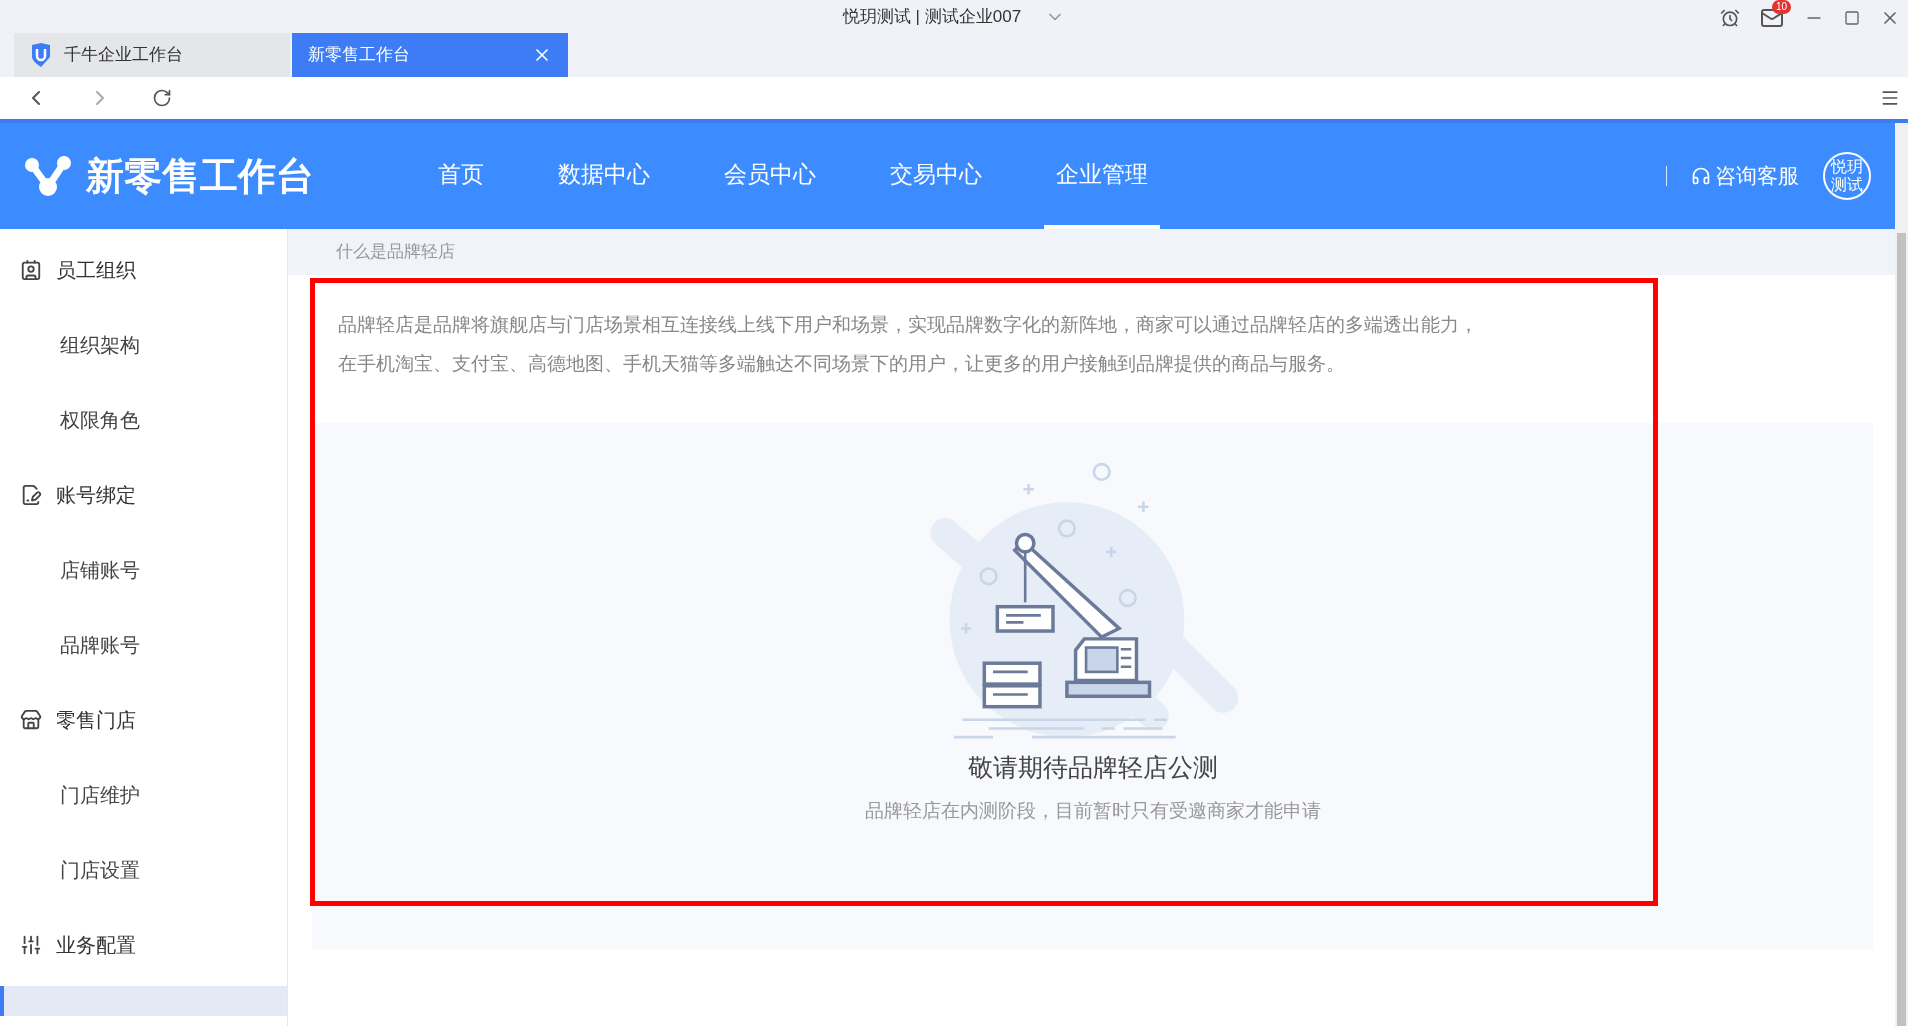 This screenshot has width=1908, height=1026. What do you see at coordinates (1890, 98) in the screenshot?
I see `menu-icon` at bounding box center [1890, 98].